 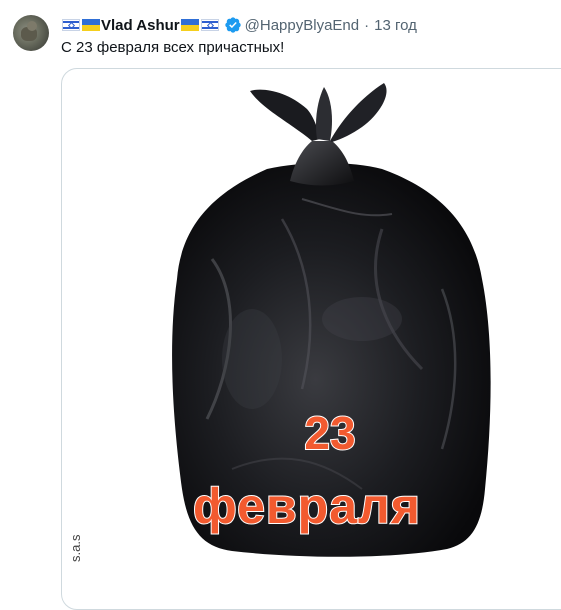 What do you see at coordinates (306, 506) in the screenshot?
I see `caption-word: февраля` at bounding box center [306, 506].